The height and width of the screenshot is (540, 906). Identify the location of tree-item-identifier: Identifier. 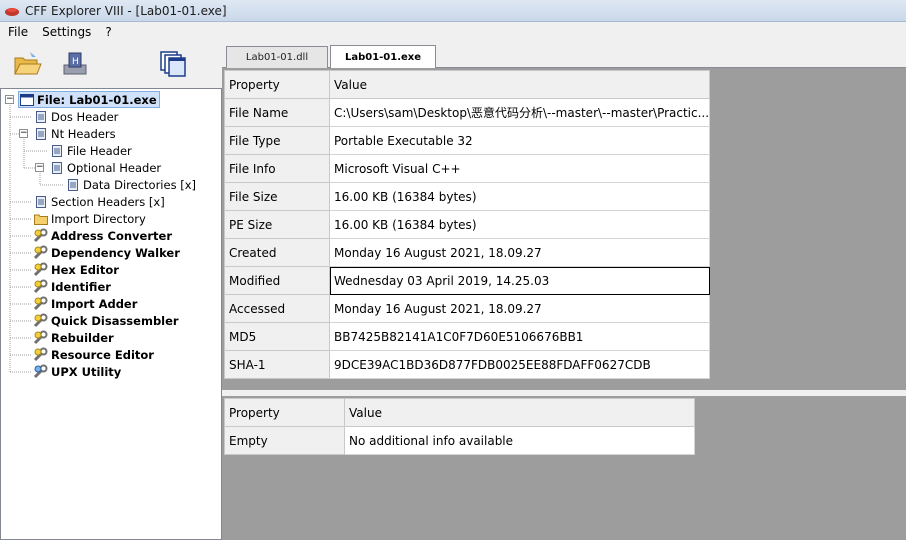
(72, 286).